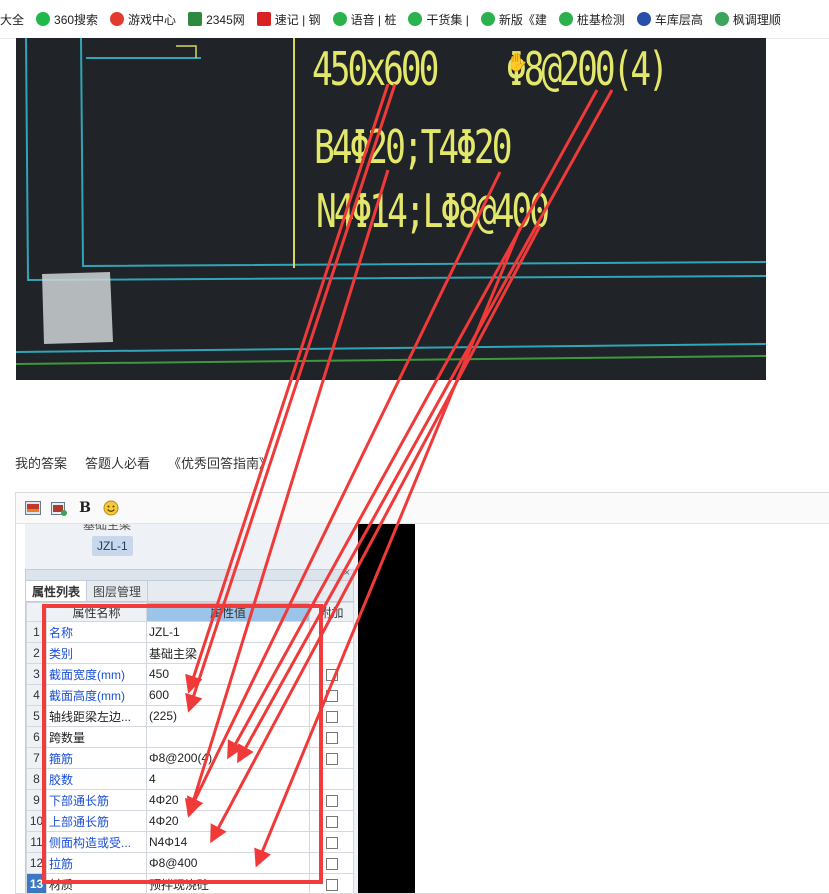 The height and width of the screenshot is (894, 829). Describe the element at coordinates (228, 842) in the screenshot. I see `property-value: N4Φ14` at that location.